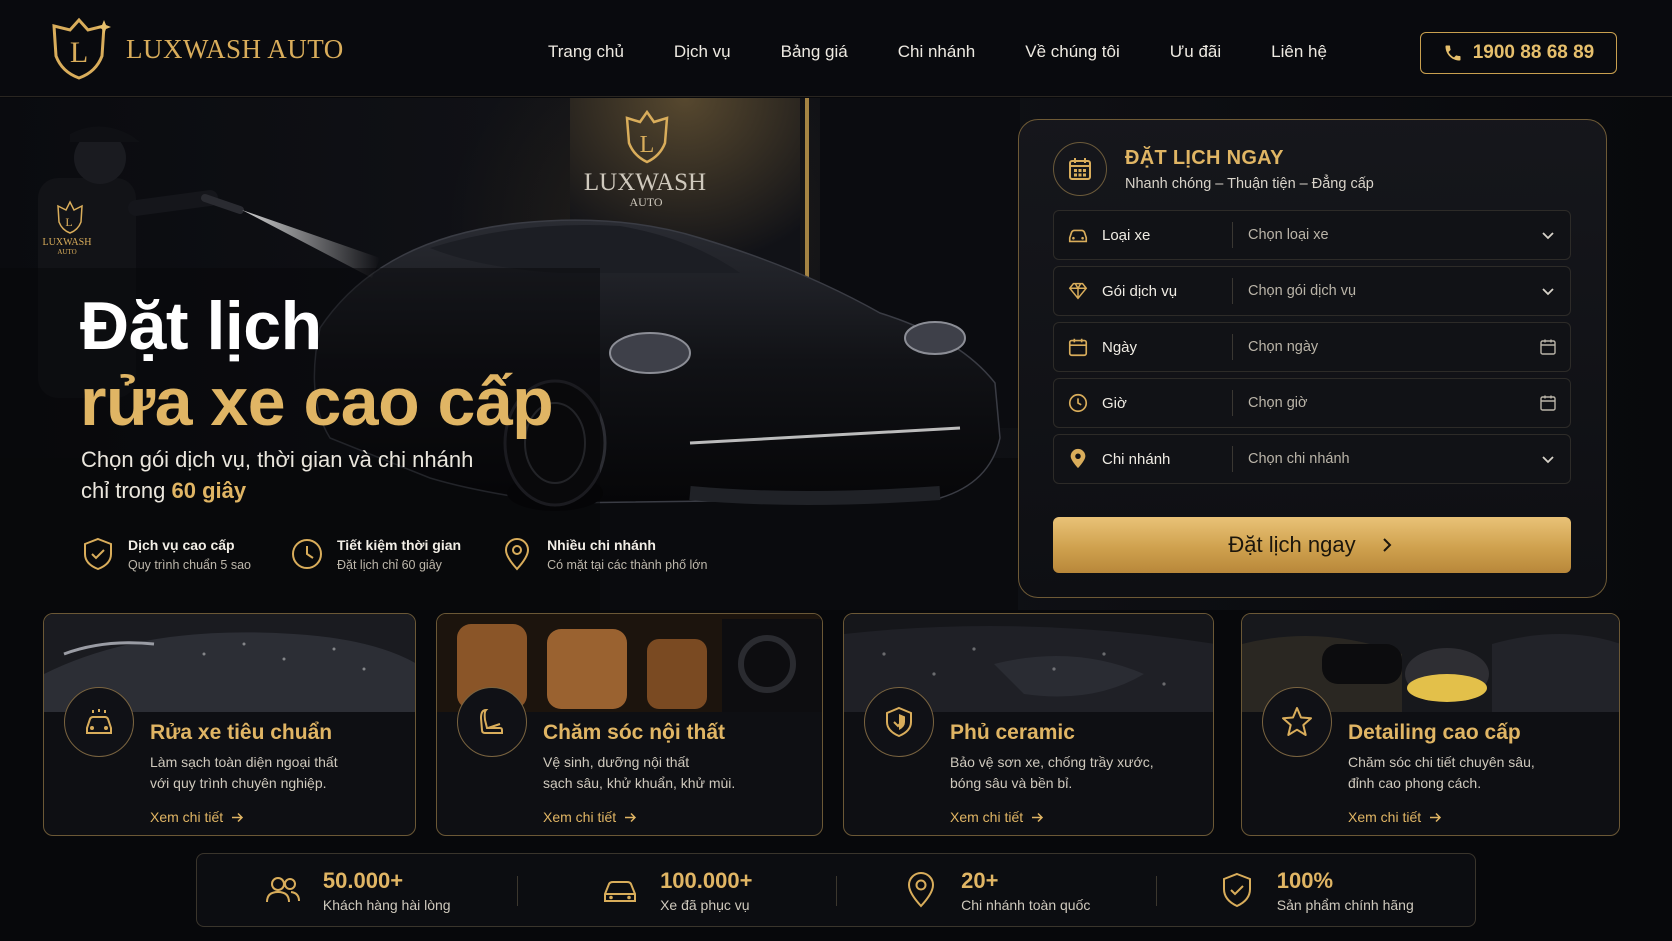 The height and width of the screenshot is (941, 1672). I want to click on feature-desc: Đặt lịch chỉ 60 giây, so click(389, 564).